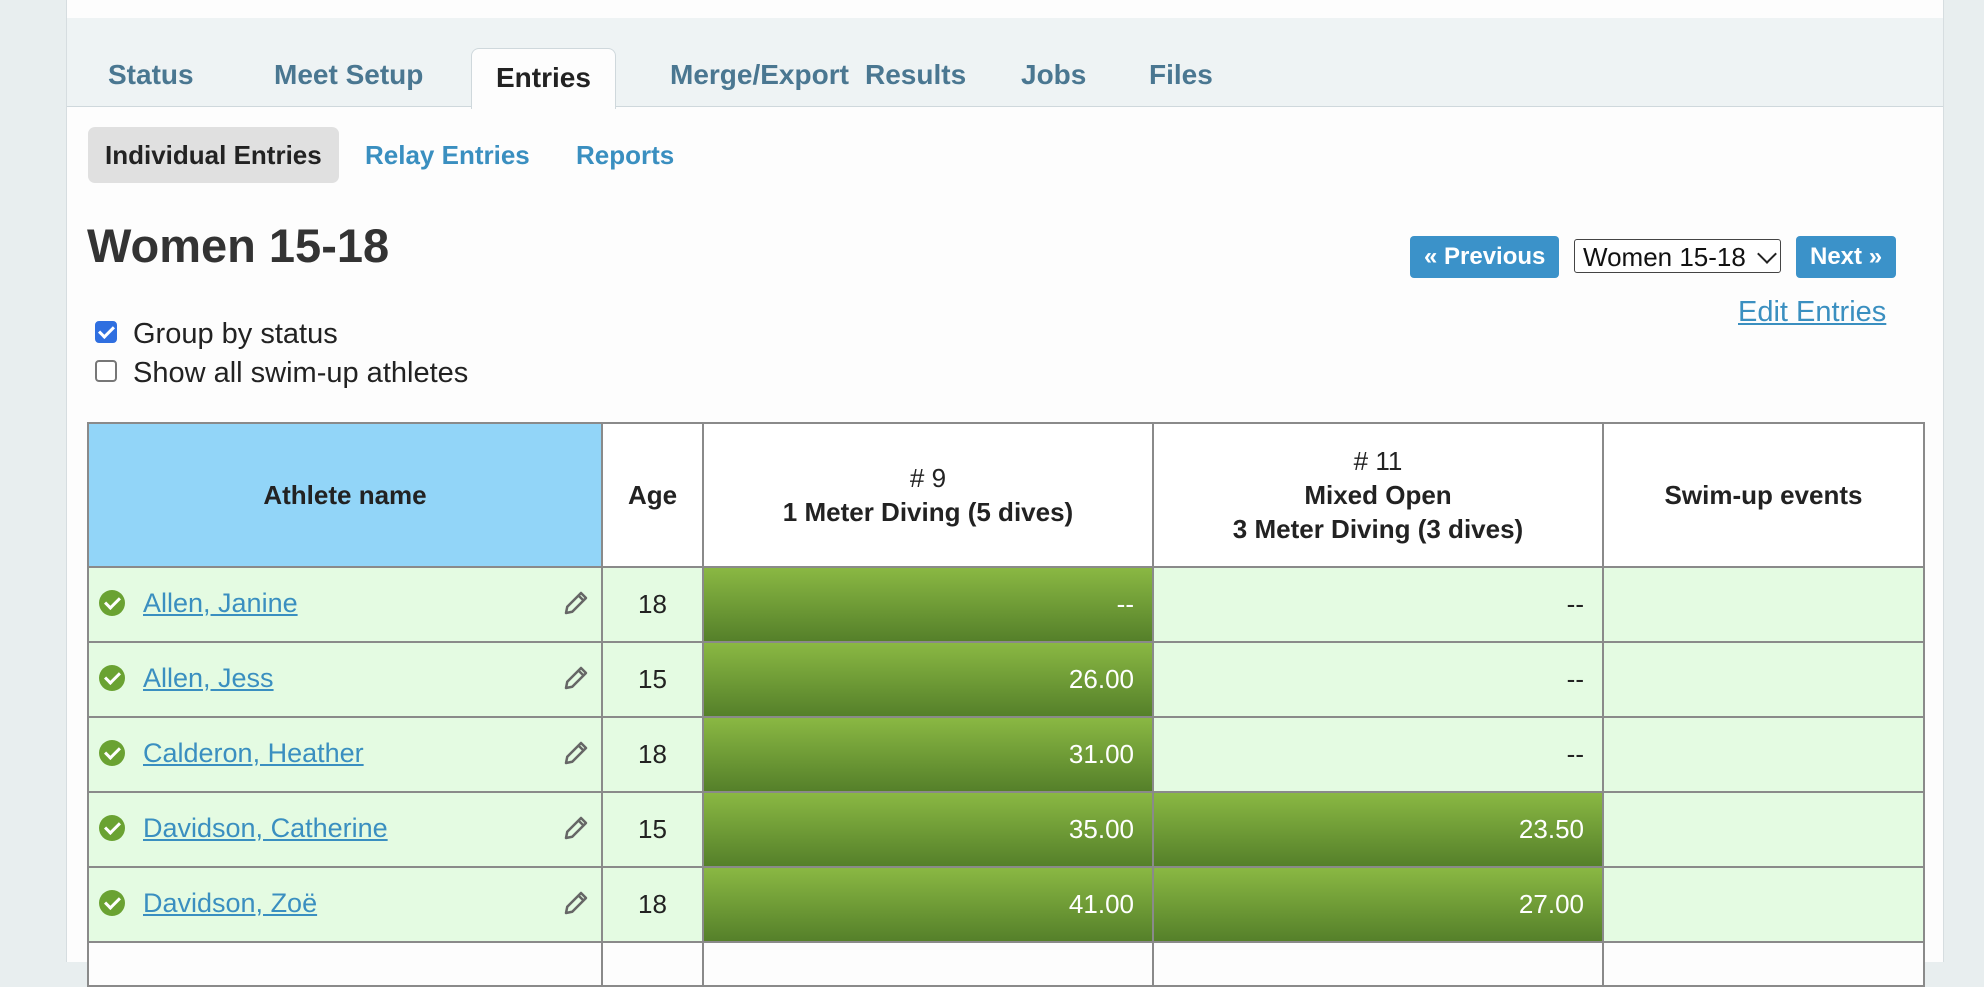  What do you see at coordinates (928, 829) in the screenshot?
I see `event-9-score: 35.00` at bounding box center [928, 829].